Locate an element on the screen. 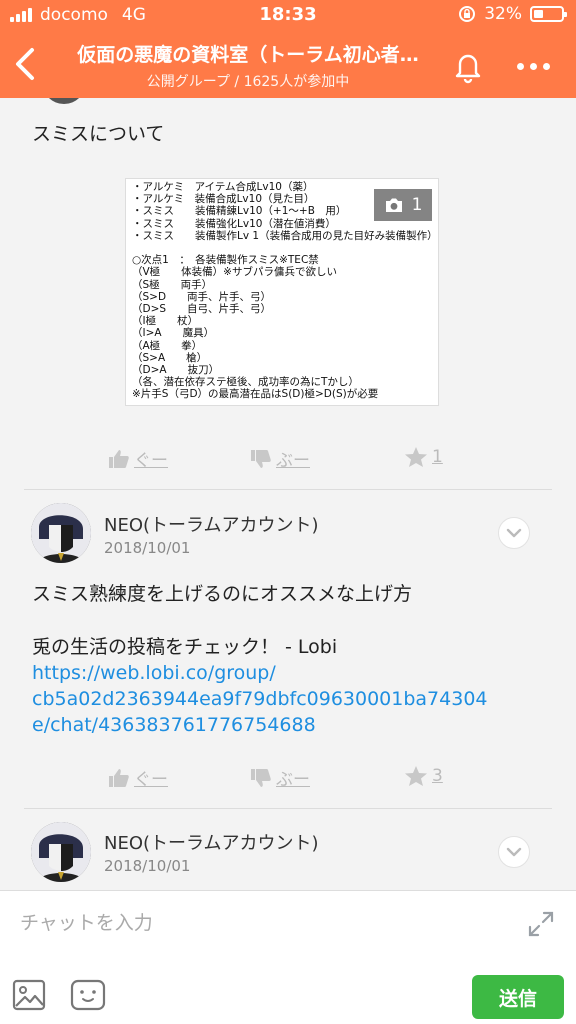 The width and height of the screenshot is (576, 1024). group-subtitle: 公開グループ / 1625人が参加中 is located at coordinates (248, 82).